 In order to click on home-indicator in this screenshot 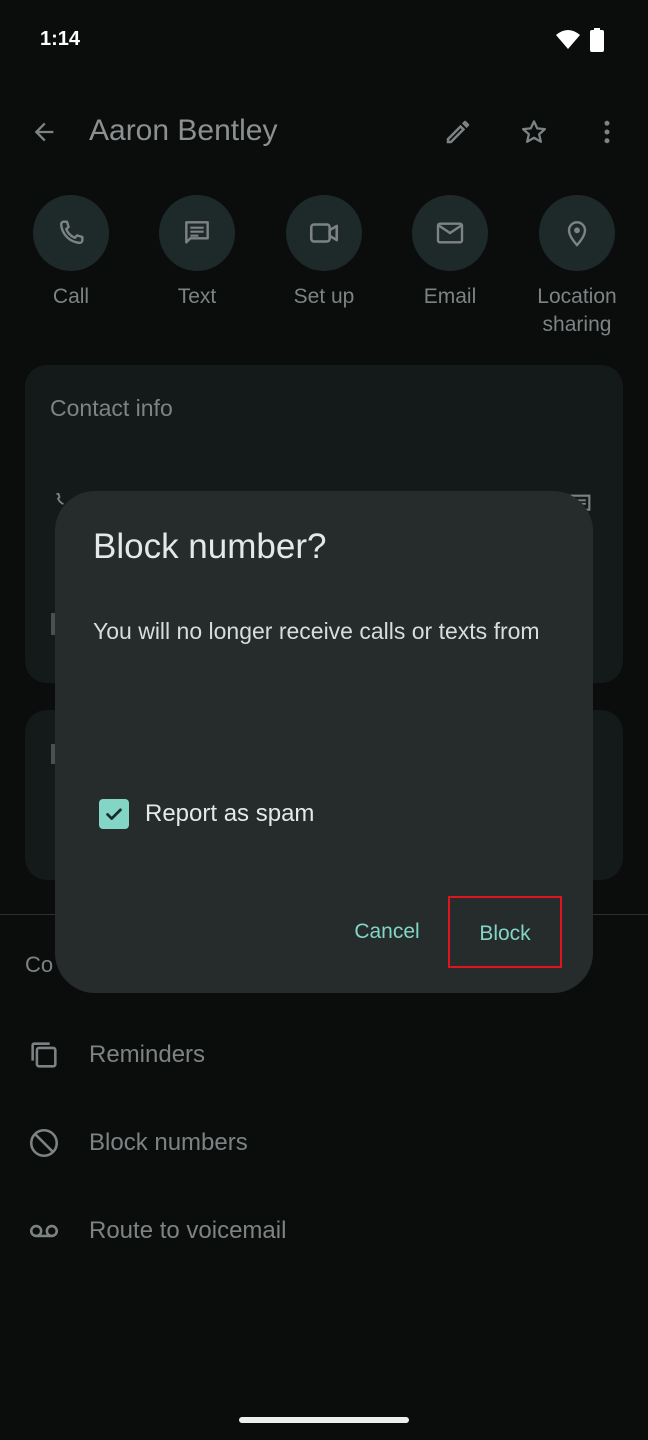, I will do `click(324, 1420)`.